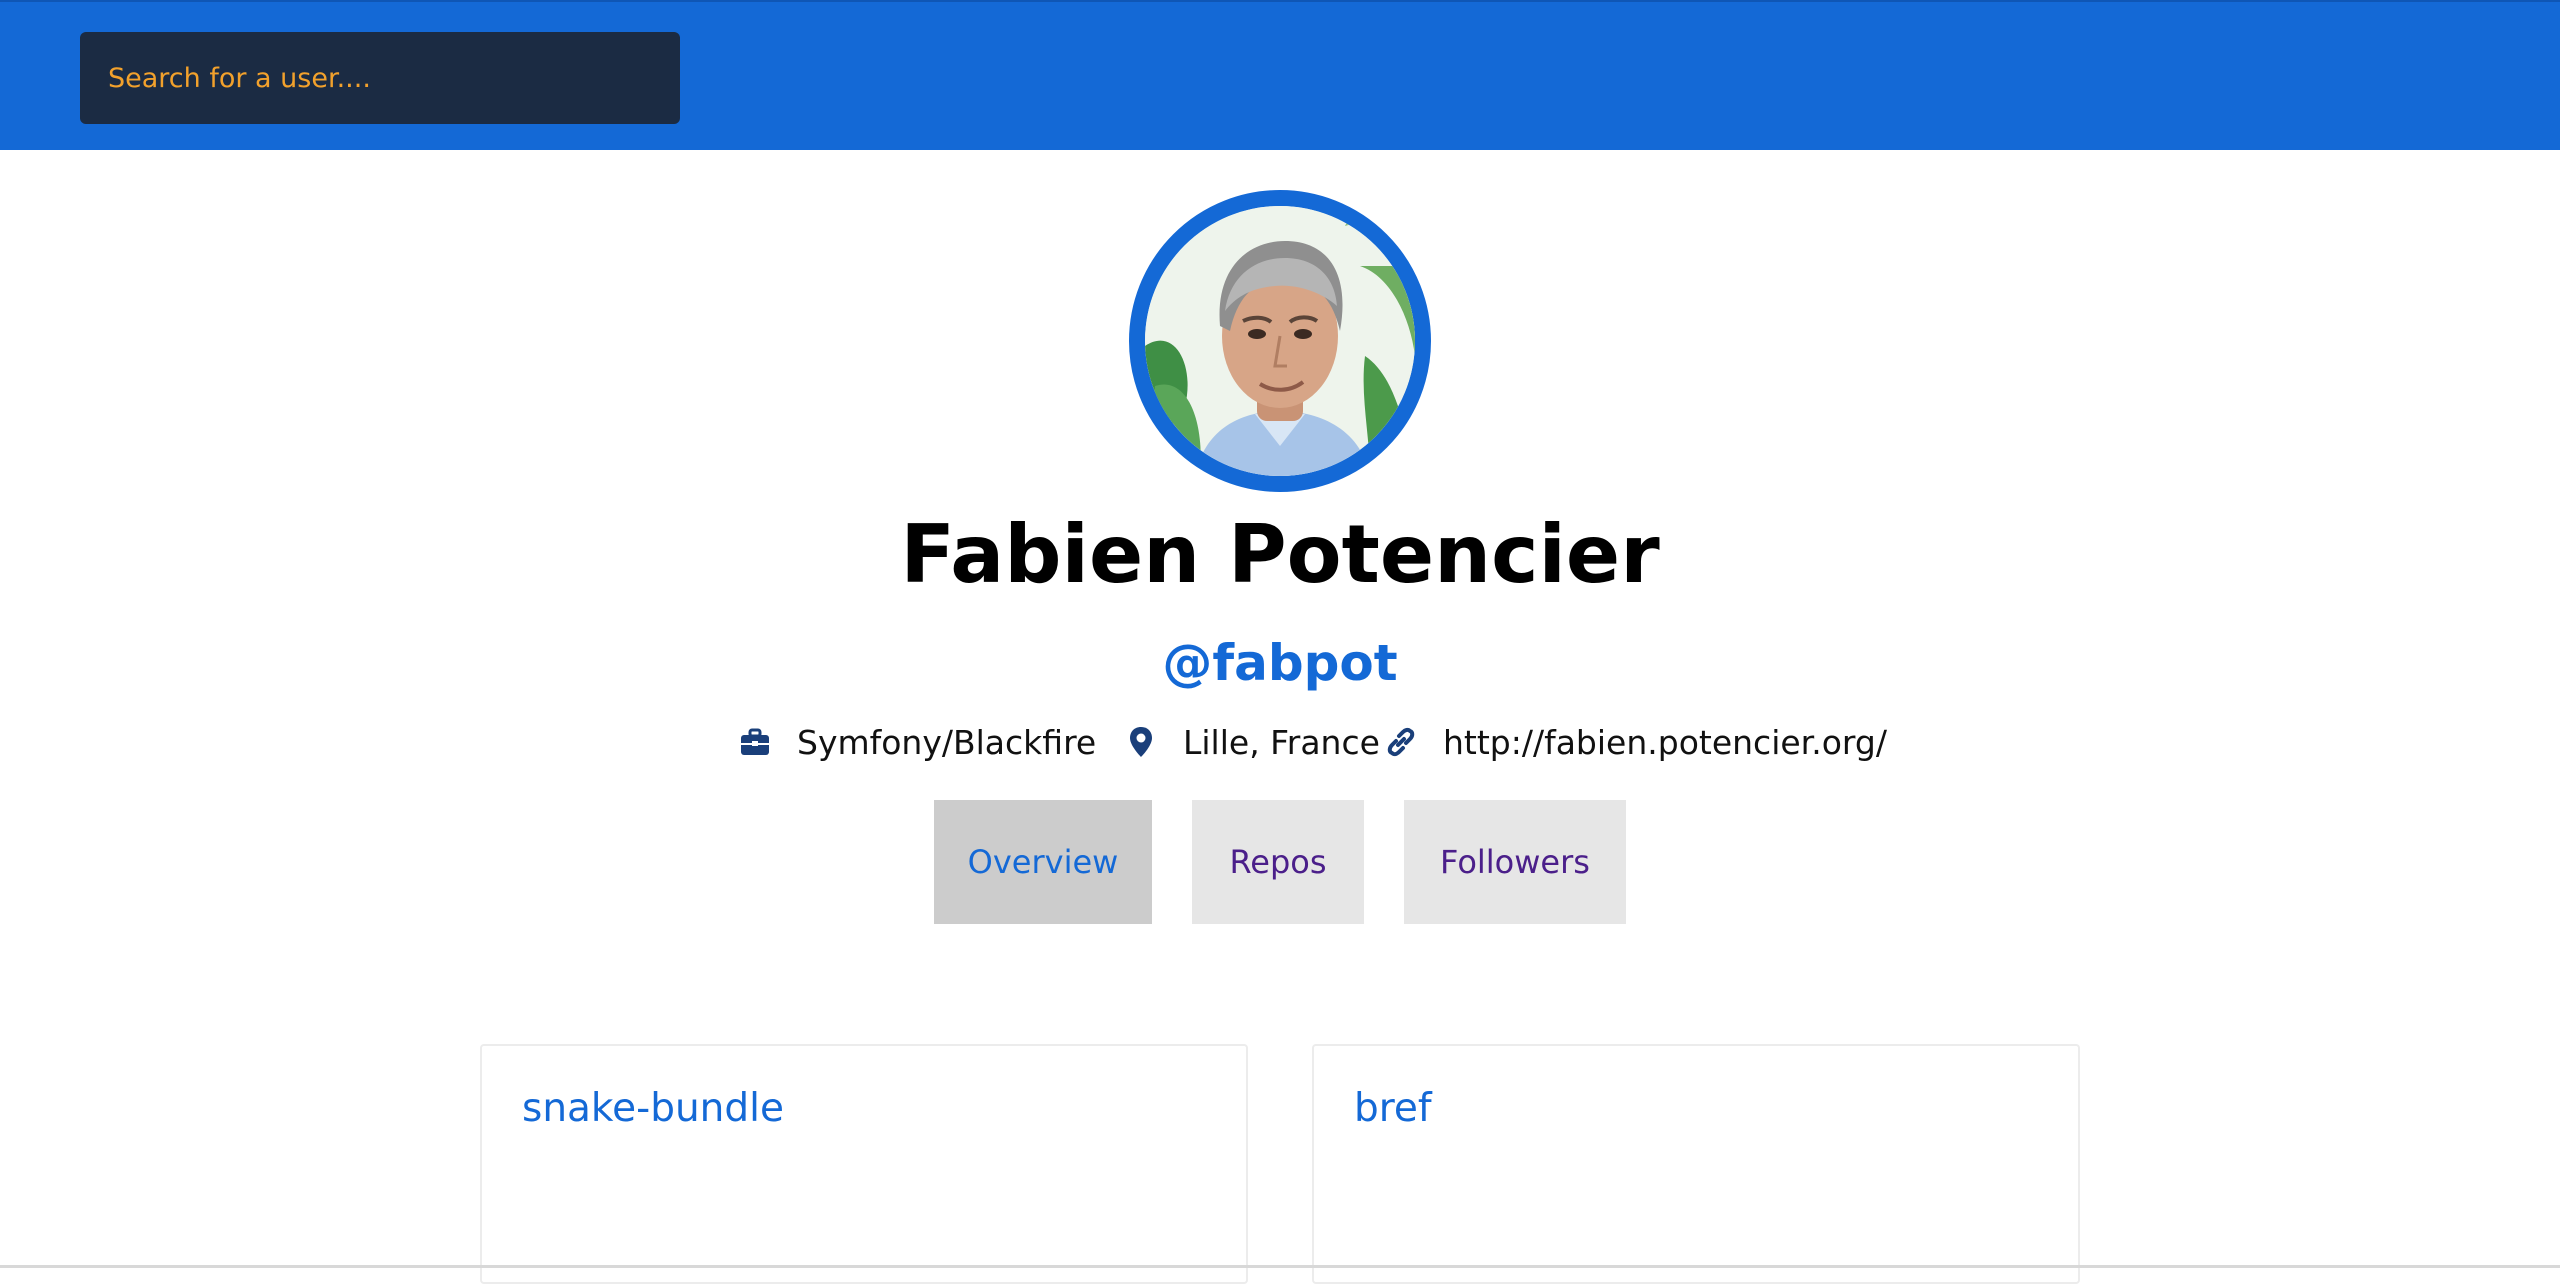 This screenshot has width=2560, height=1284. What do you see at coordinates (1141, 742) in the screenshot?
I see `map-pin-icon` at bounding box center [1141, 742].